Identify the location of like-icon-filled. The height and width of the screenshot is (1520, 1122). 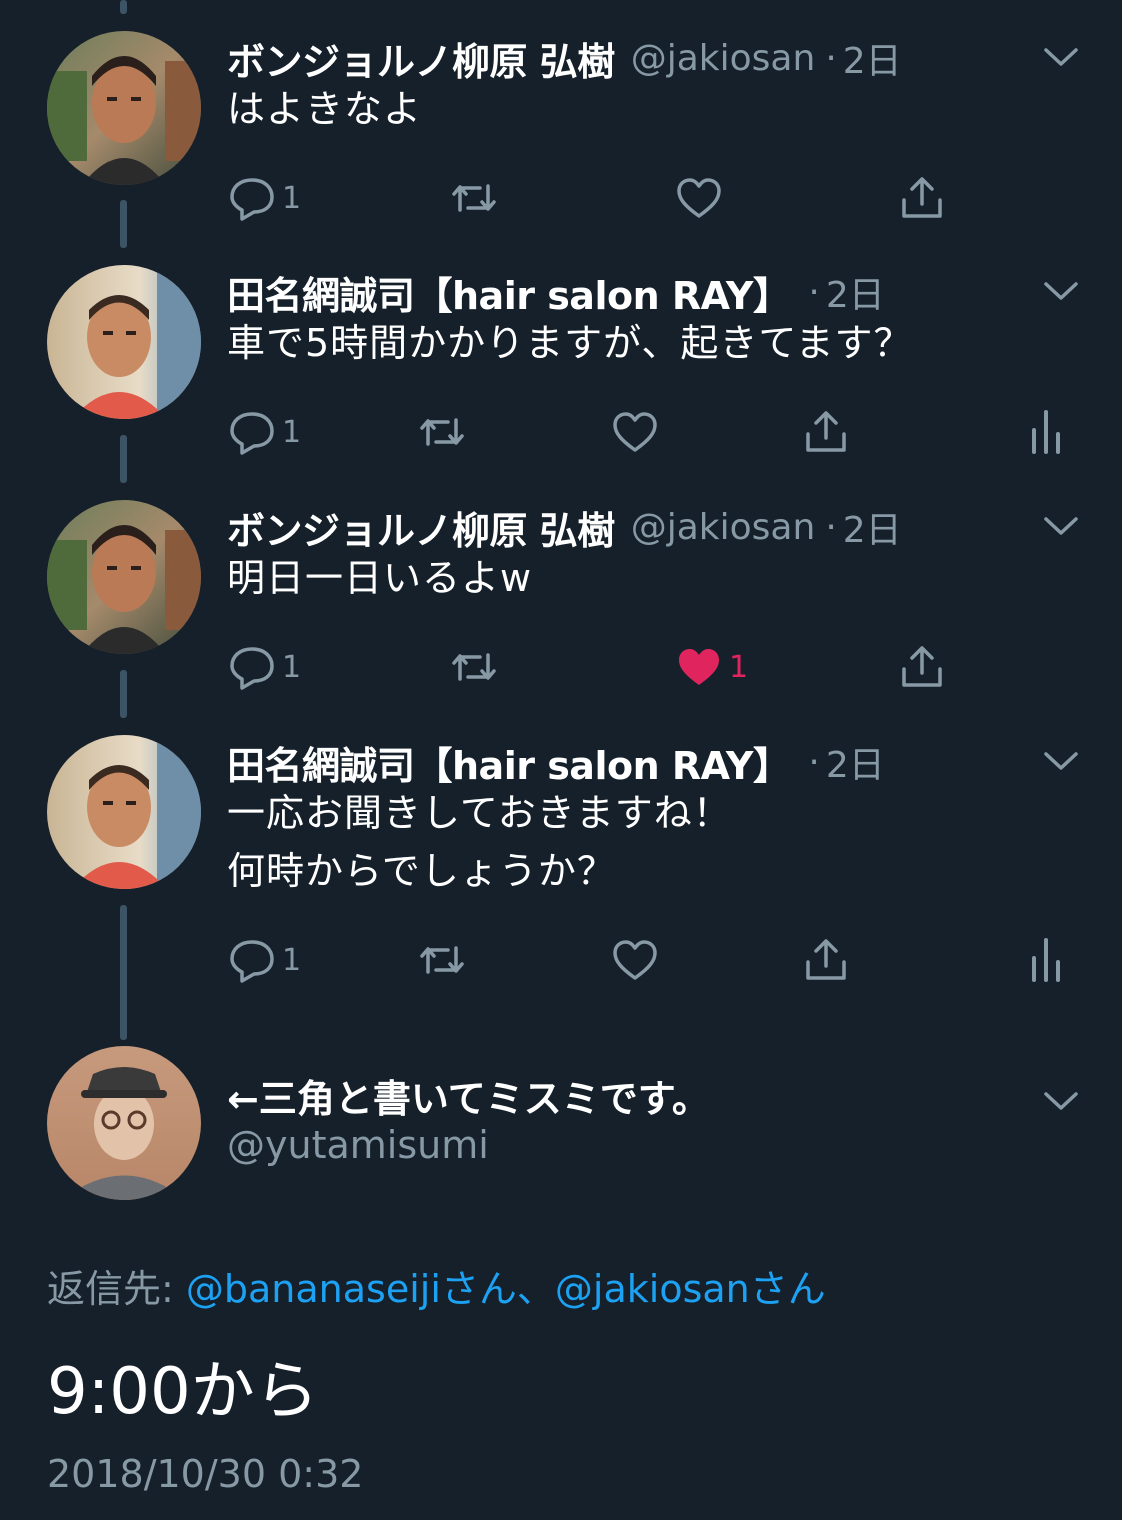
(699, 667).